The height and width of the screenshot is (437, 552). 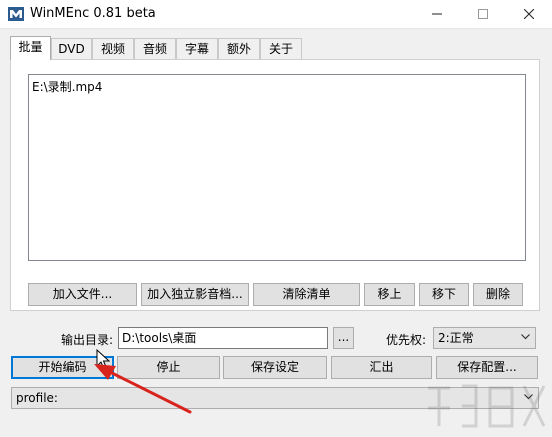 What do you see at coordinates (93, 13) in the screenshot?
I see `window-title: WinMEnc 0.81 beta` at bounding box center [93, 13].